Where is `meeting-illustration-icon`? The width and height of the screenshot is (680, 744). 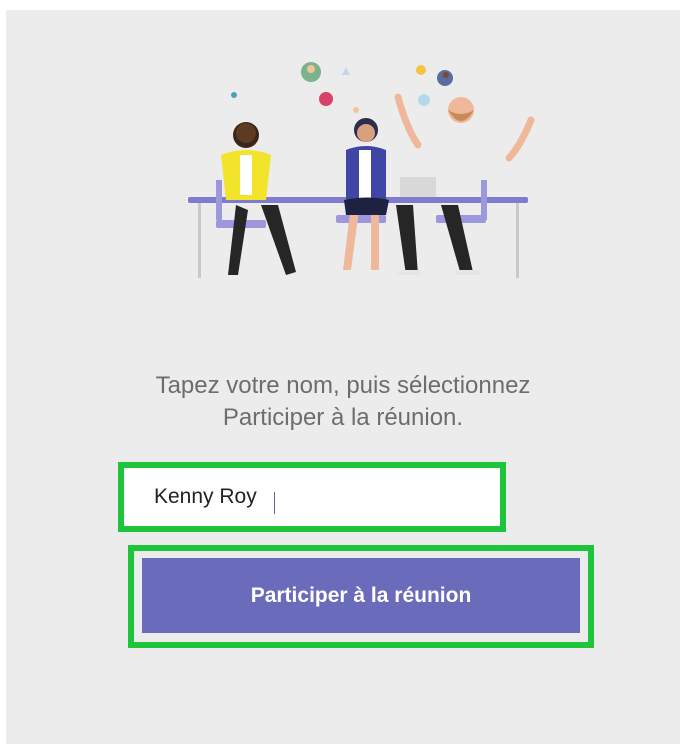
meeting-illustration-icon is located at coordinates (361, 170).